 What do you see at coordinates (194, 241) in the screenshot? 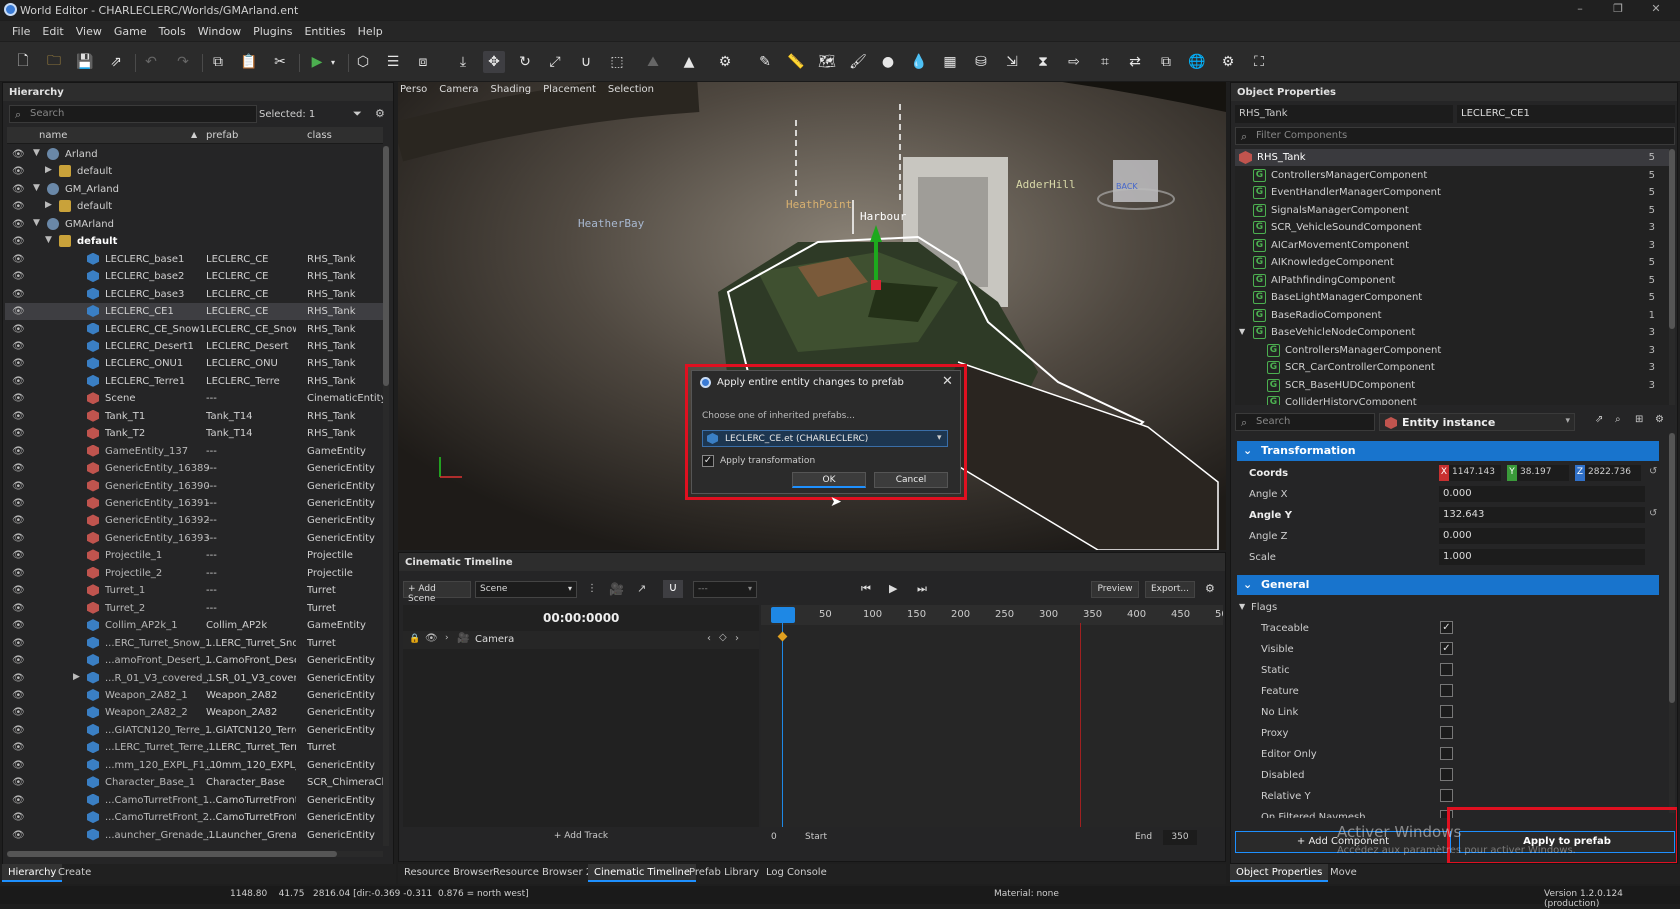
I see `hierarchy-row: 👁 ▼ default` at bounding box center [194, 241].